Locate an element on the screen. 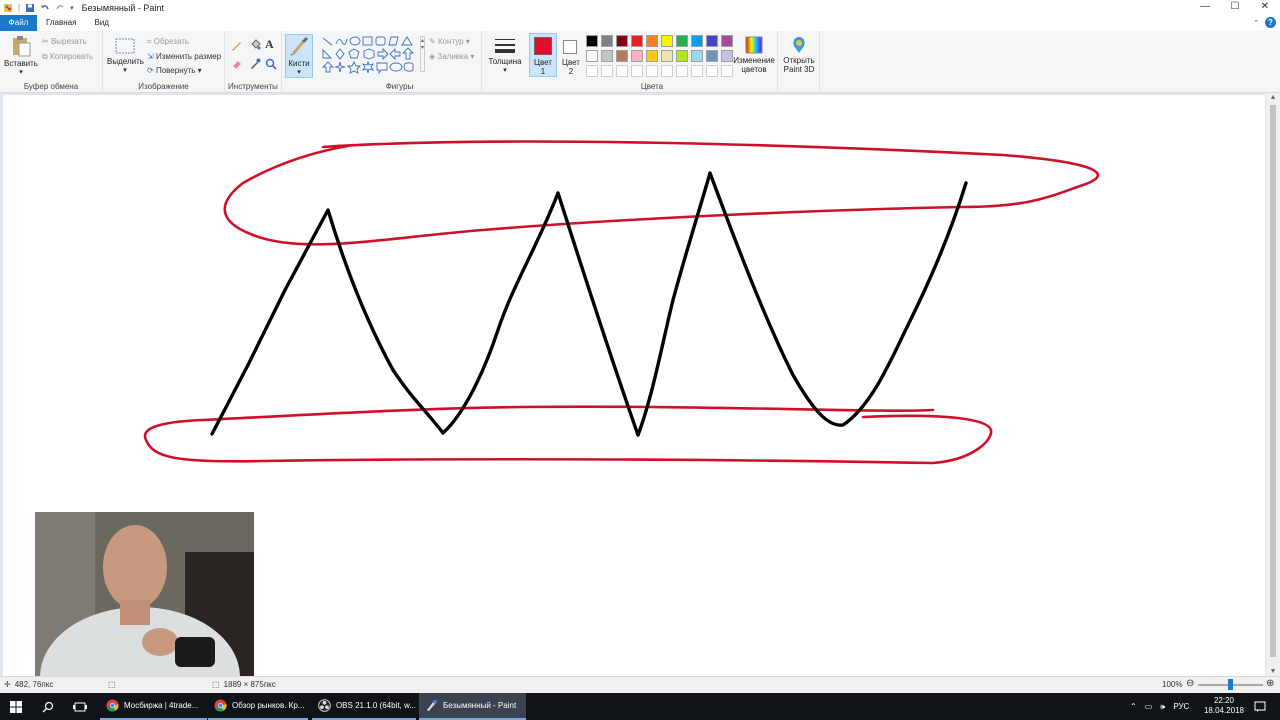 This screenshot has width=1280, height=720. copy-button: ⧉ Копировать is located at coordinates (67, 57).